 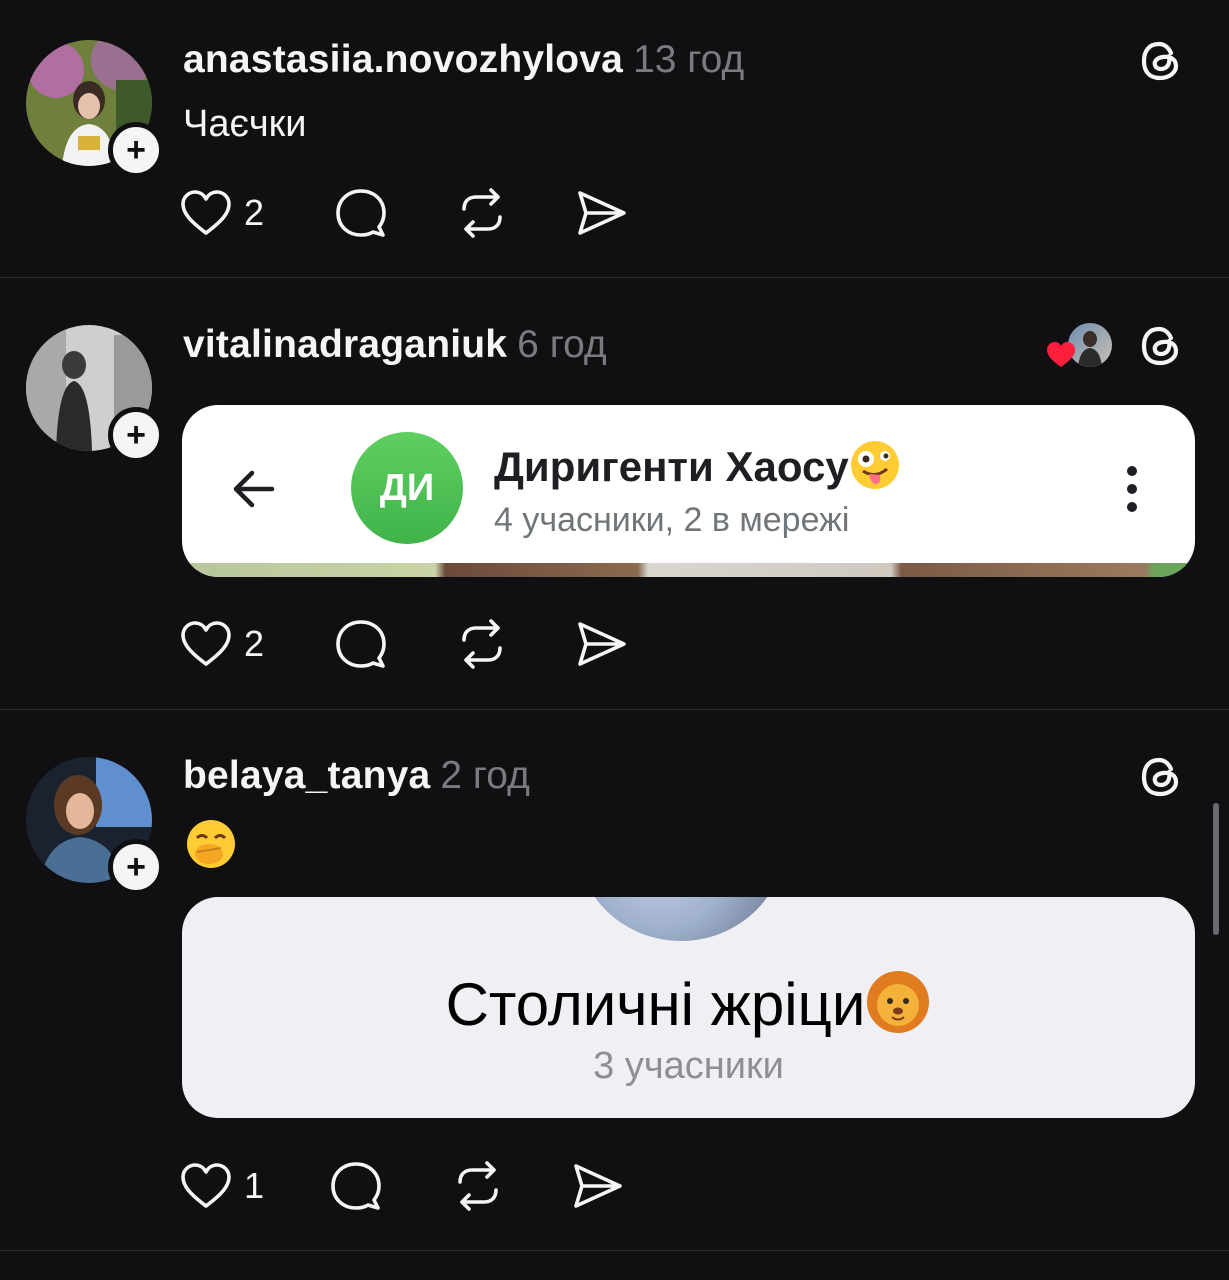 I want to click on post-header: belaya_tanya 2 год, so click(x=356, y=776).